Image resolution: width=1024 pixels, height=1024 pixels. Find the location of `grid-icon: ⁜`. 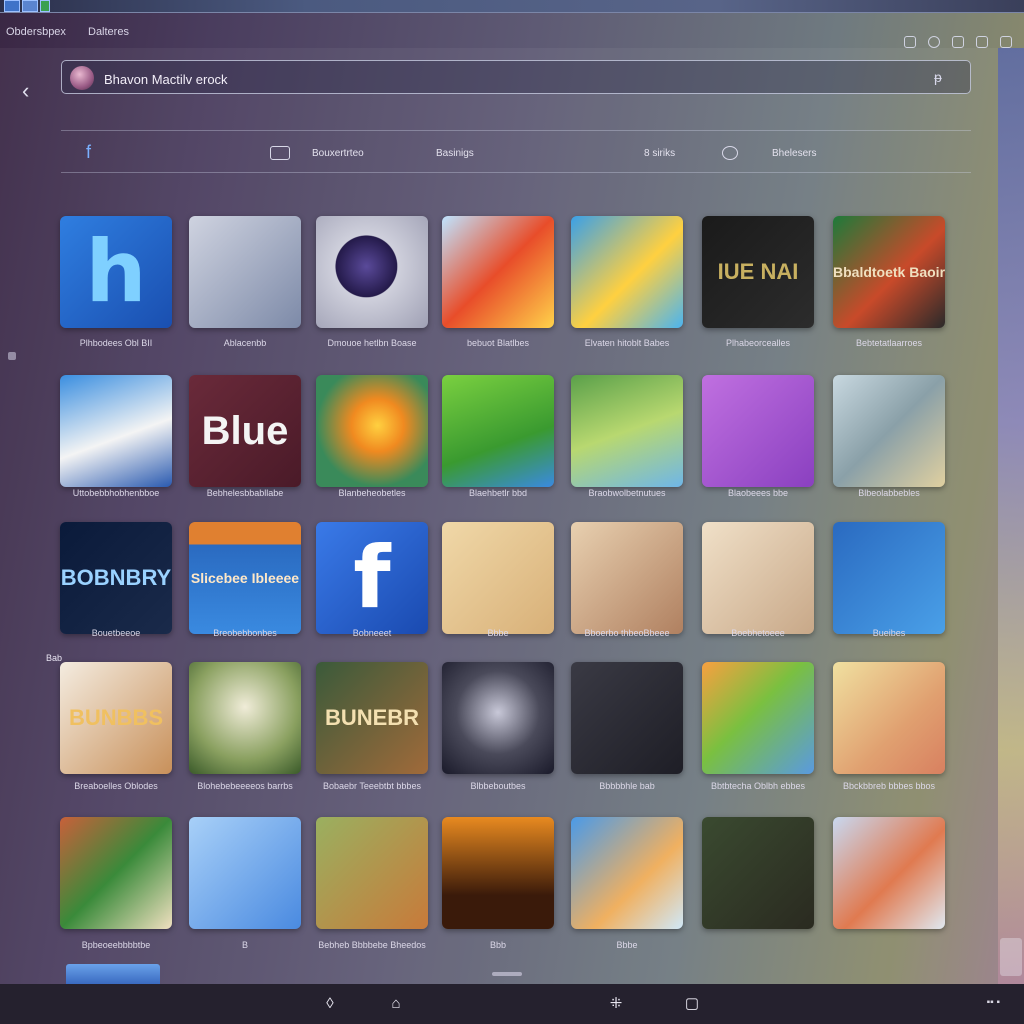

grid-icon: ⁜ is located at coordinates (616, 1004).